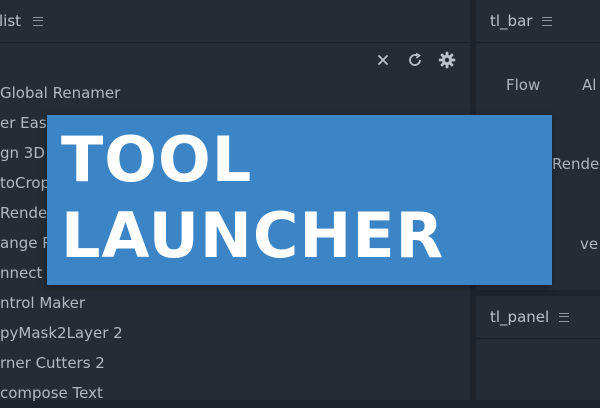 This screenshot has height=408, width=600. What do you see at coordinates (235, 21) in the screenshot?
I see `tool-list-panel-header: list` at bounding box center [235, 21].